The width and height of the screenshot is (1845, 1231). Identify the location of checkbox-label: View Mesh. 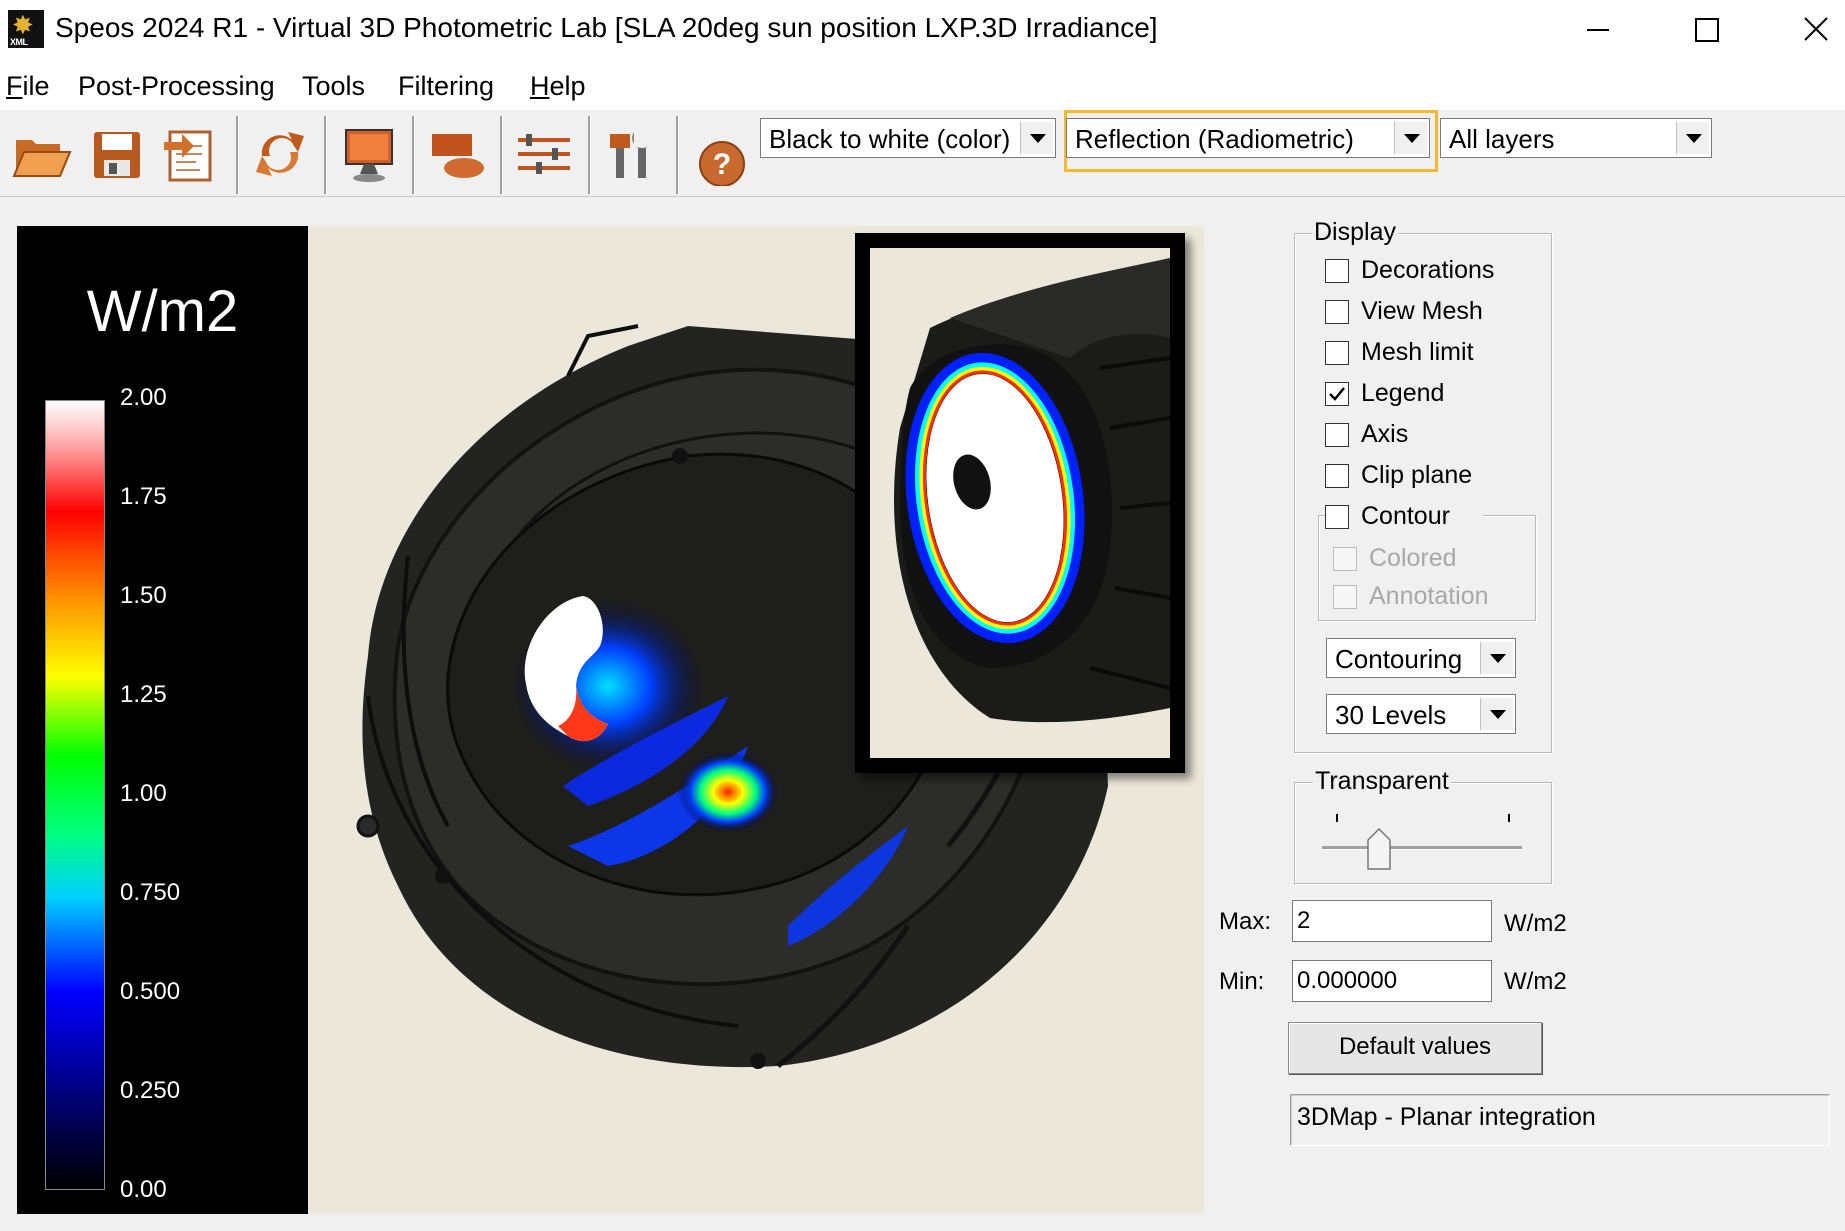
(1422, 311).